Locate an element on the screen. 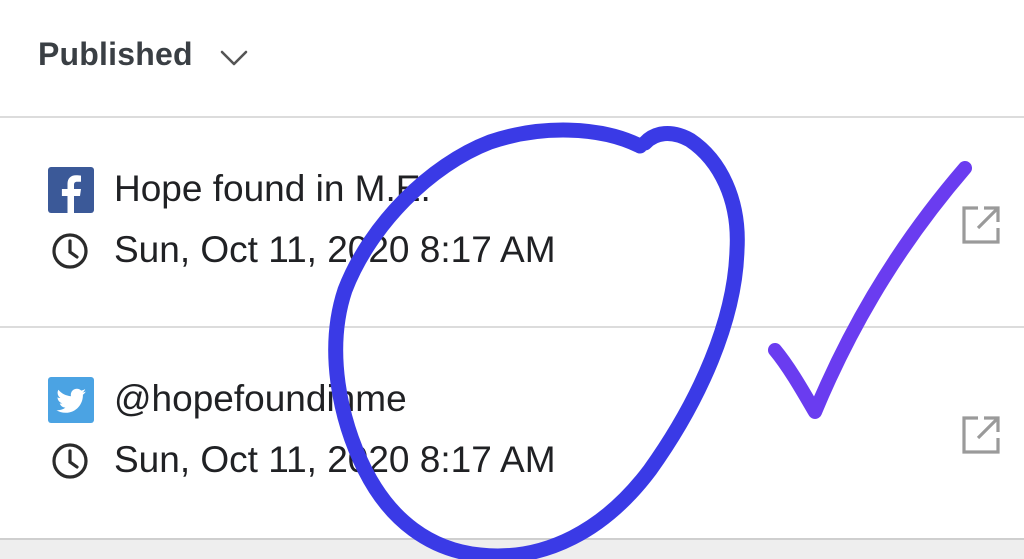 The height and width of the screenshot is (559, 1024). post-account-name: Hope found in M.E. is located at coordinates (272, 188).